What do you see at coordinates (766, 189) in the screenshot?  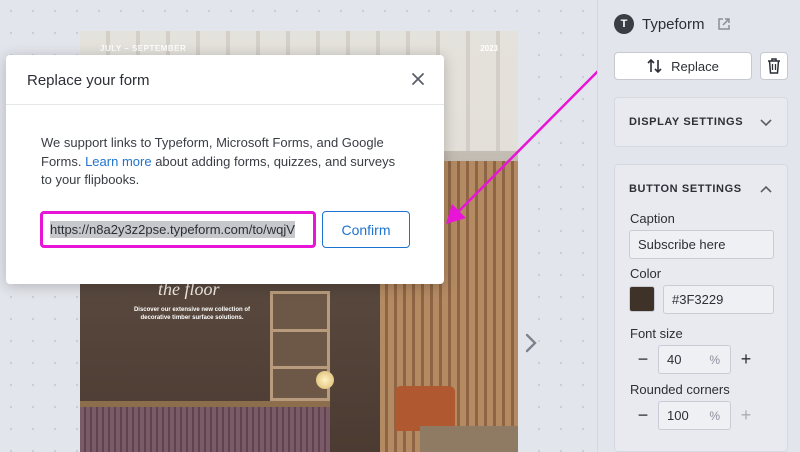 I see `chevron-up-icon` at bounding box center [766, 189].